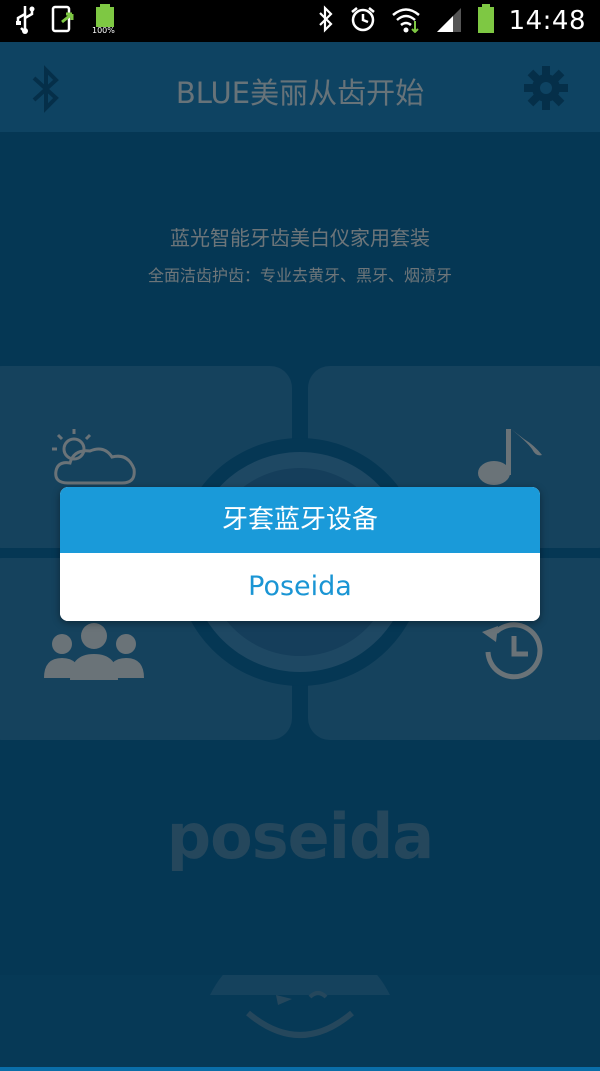 Image resolution: width=600 pixels, height=1071 pixels. What do you see at coordinates (25, 21) in the screenshot?
I see `usb-icon` at bounding box center [25, 21].